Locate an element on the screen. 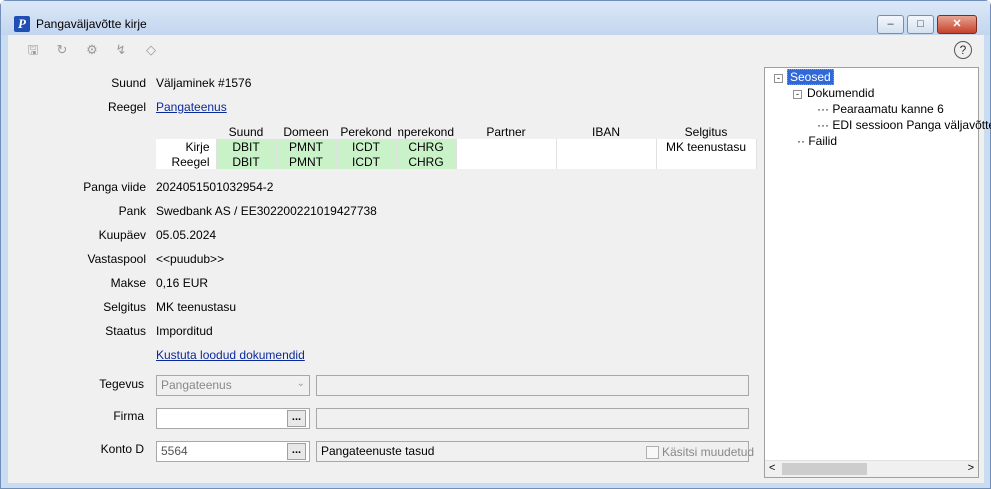 The image size is (991, 489). tree-node-dokumendid: Dokumendid is located at coordinates (840, 93).